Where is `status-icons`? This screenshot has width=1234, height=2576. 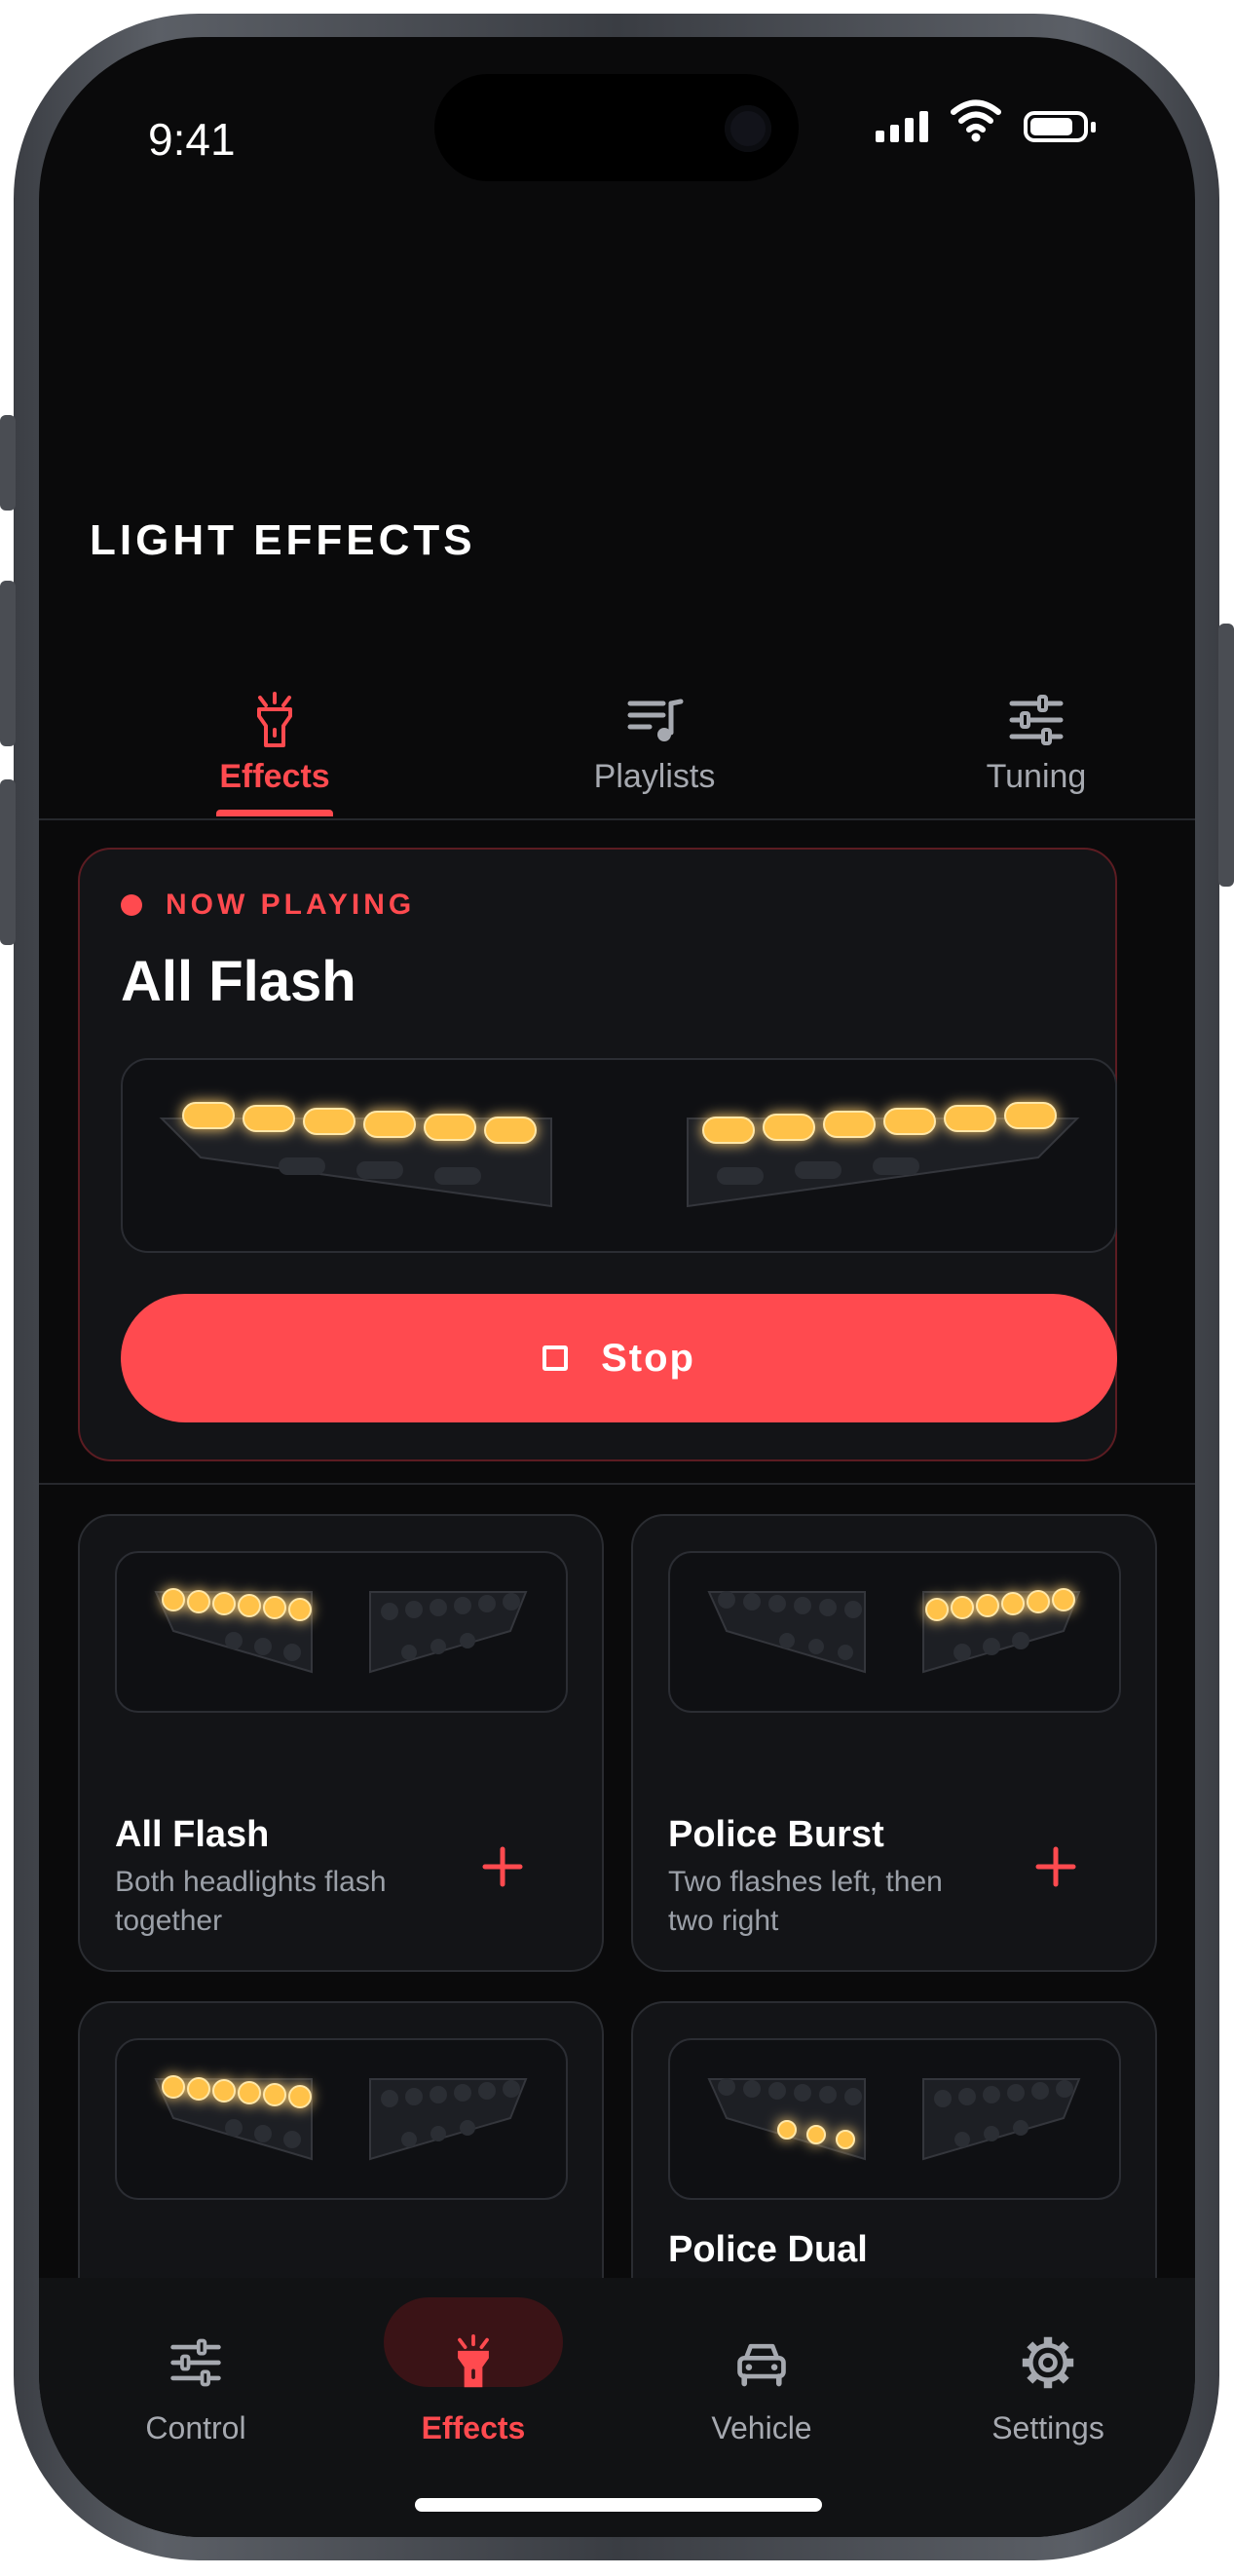
status-icons is located at coordinates (986, 119).